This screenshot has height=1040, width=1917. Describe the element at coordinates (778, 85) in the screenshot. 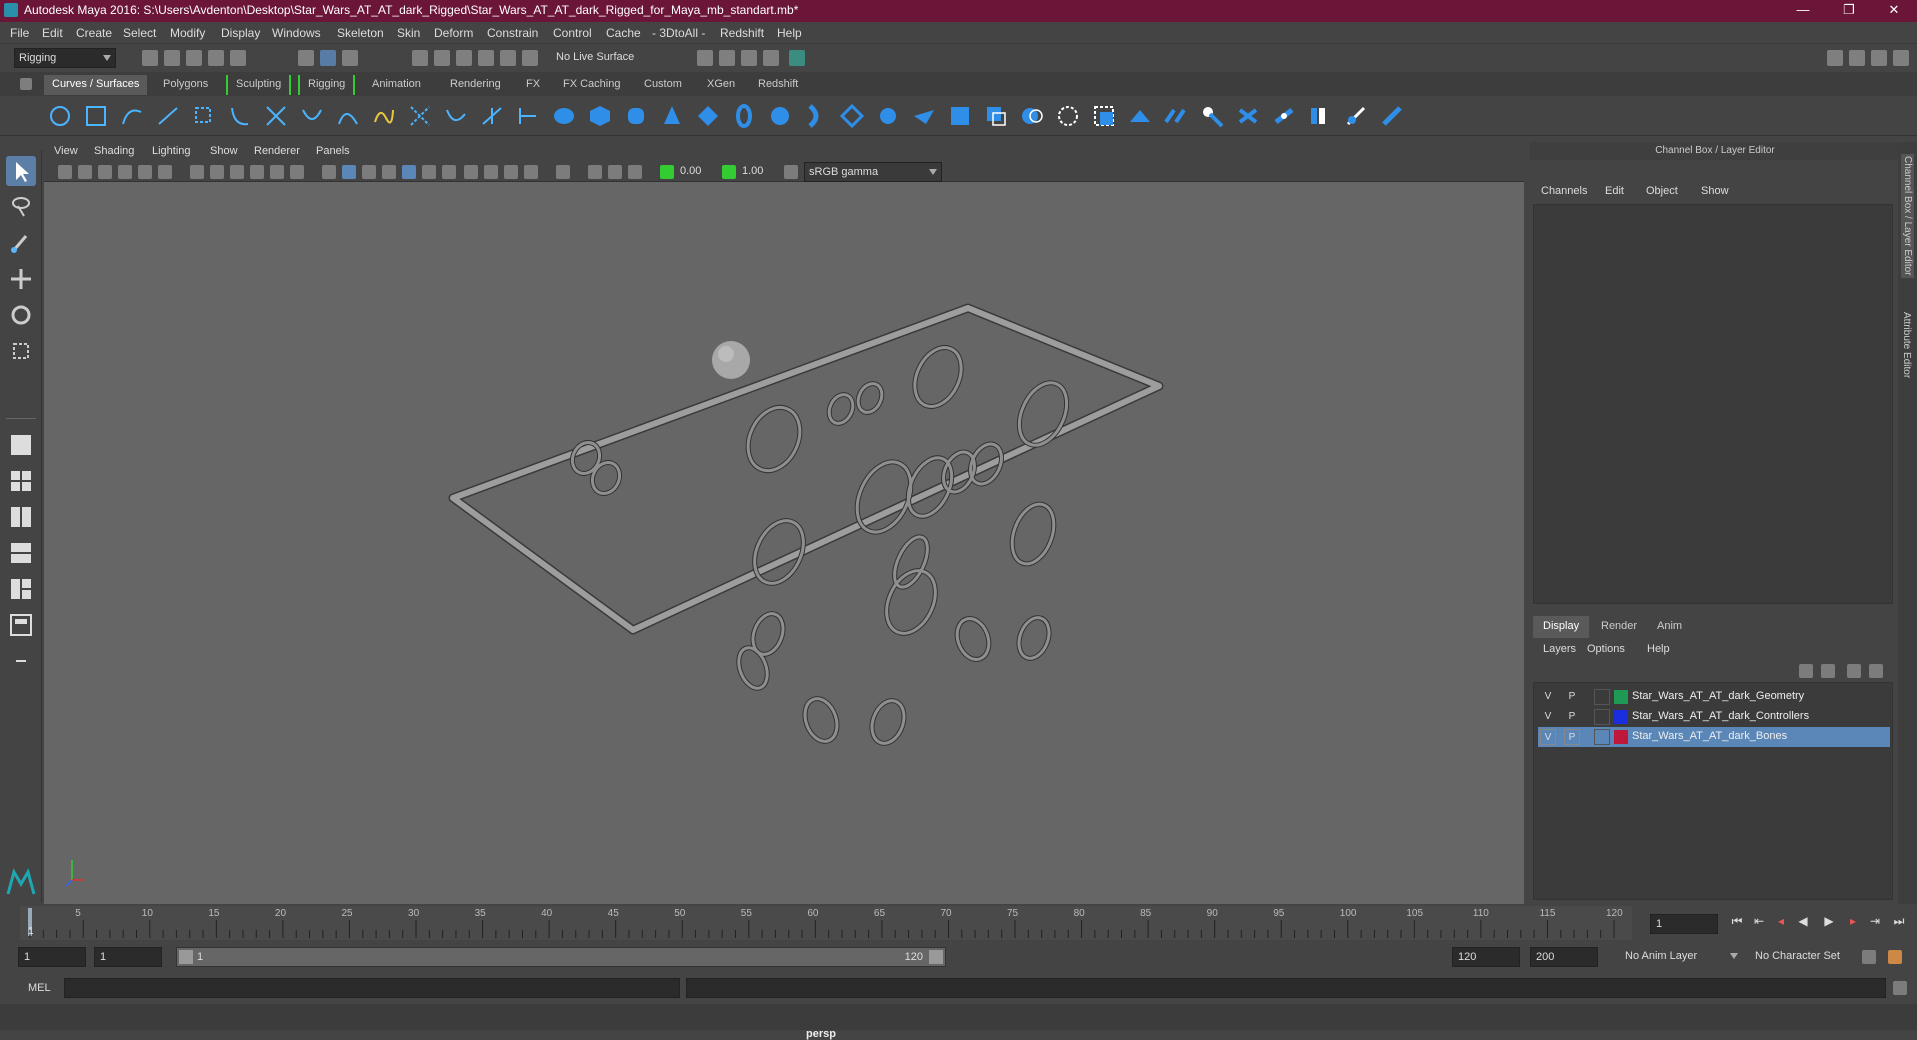

I see `shelf-tab-redshift: Redshift` at that location.